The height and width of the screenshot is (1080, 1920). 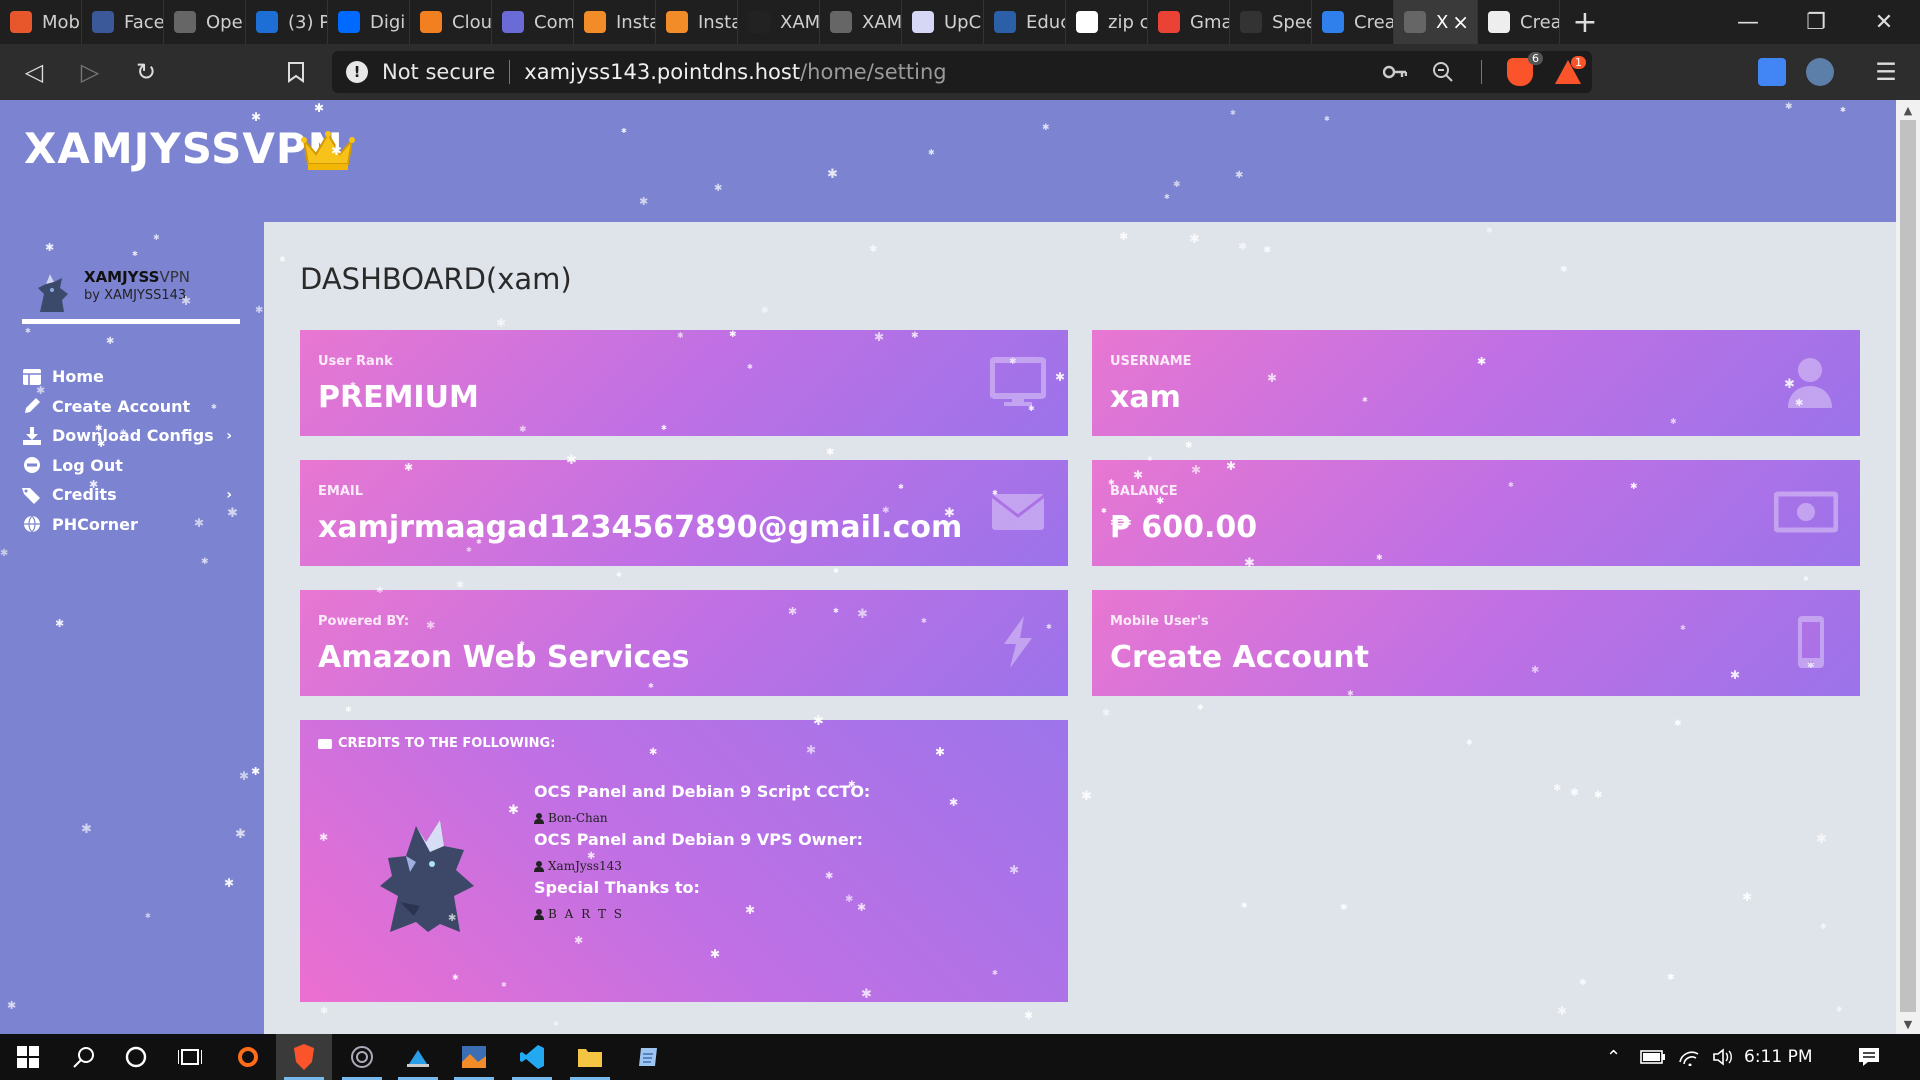 I want to click on key-icon, so click(x=1395, y=72).